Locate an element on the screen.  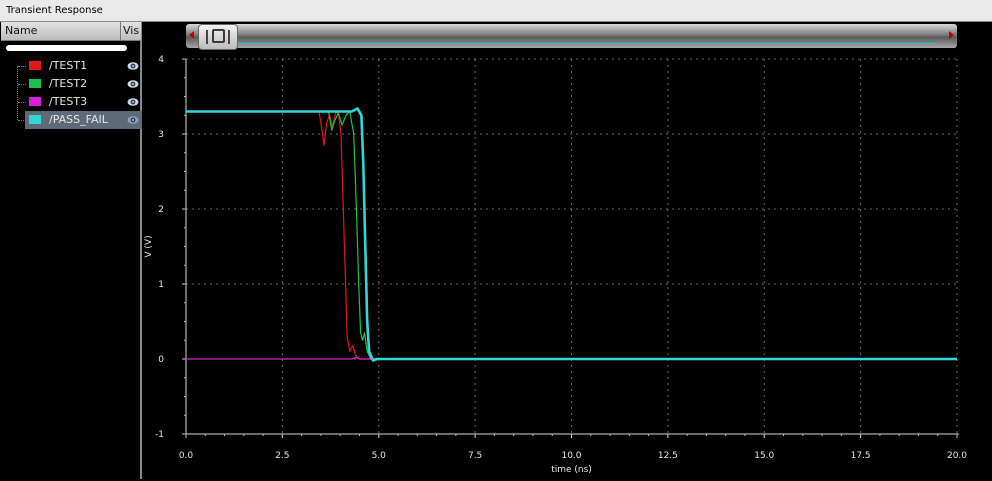
column-header-name: Name is located at coordinates (21, 30).